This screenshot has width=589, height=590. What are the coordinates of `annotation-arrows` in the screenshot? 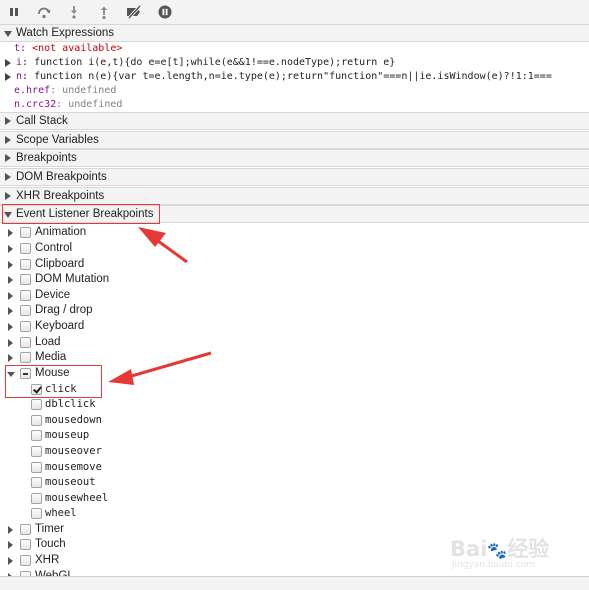 It's located at (160, 306).